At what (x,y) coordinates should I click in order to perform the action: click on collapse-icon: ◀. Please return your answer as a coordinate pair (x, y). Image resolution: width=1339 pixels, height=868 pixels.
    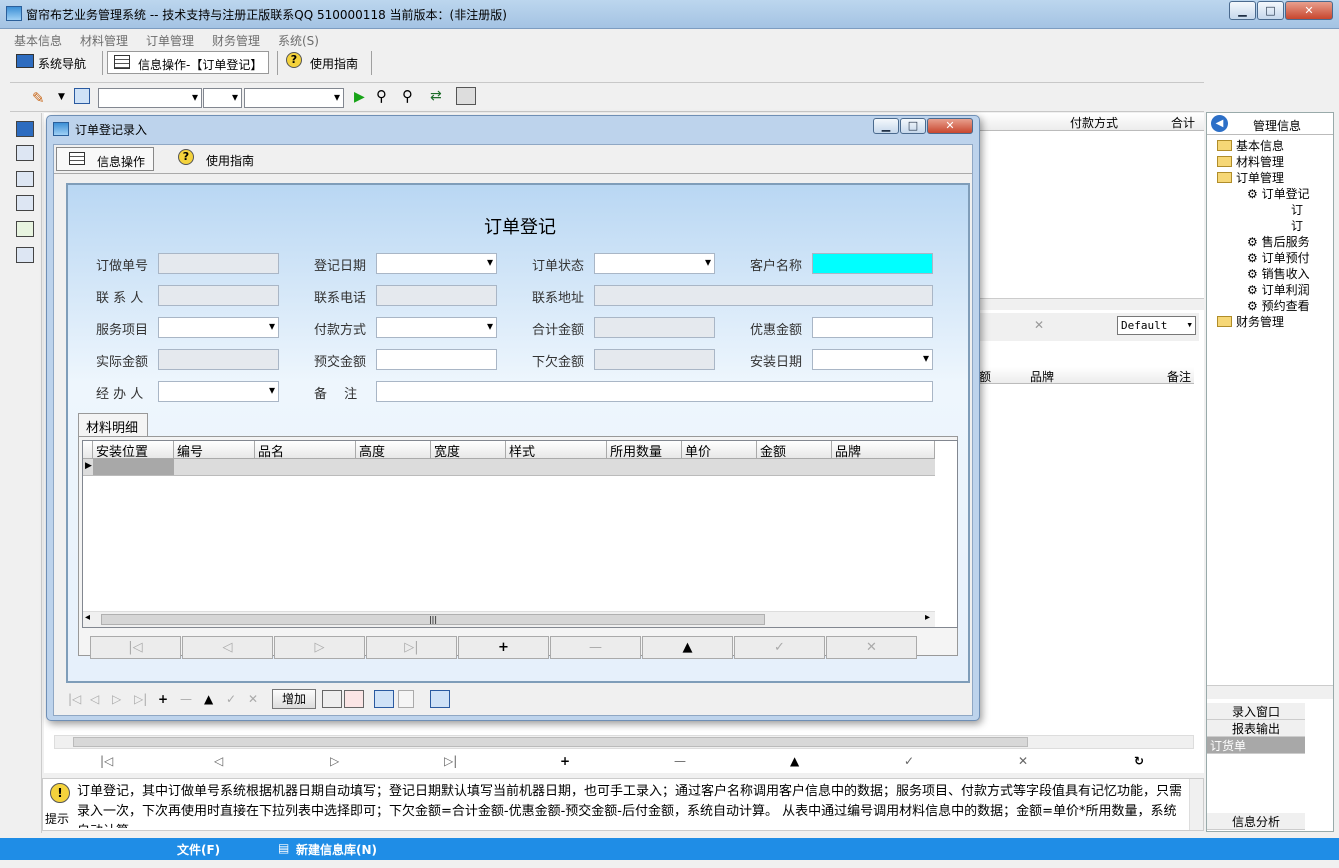
    Looking at the image, I should click on (1219, 123).